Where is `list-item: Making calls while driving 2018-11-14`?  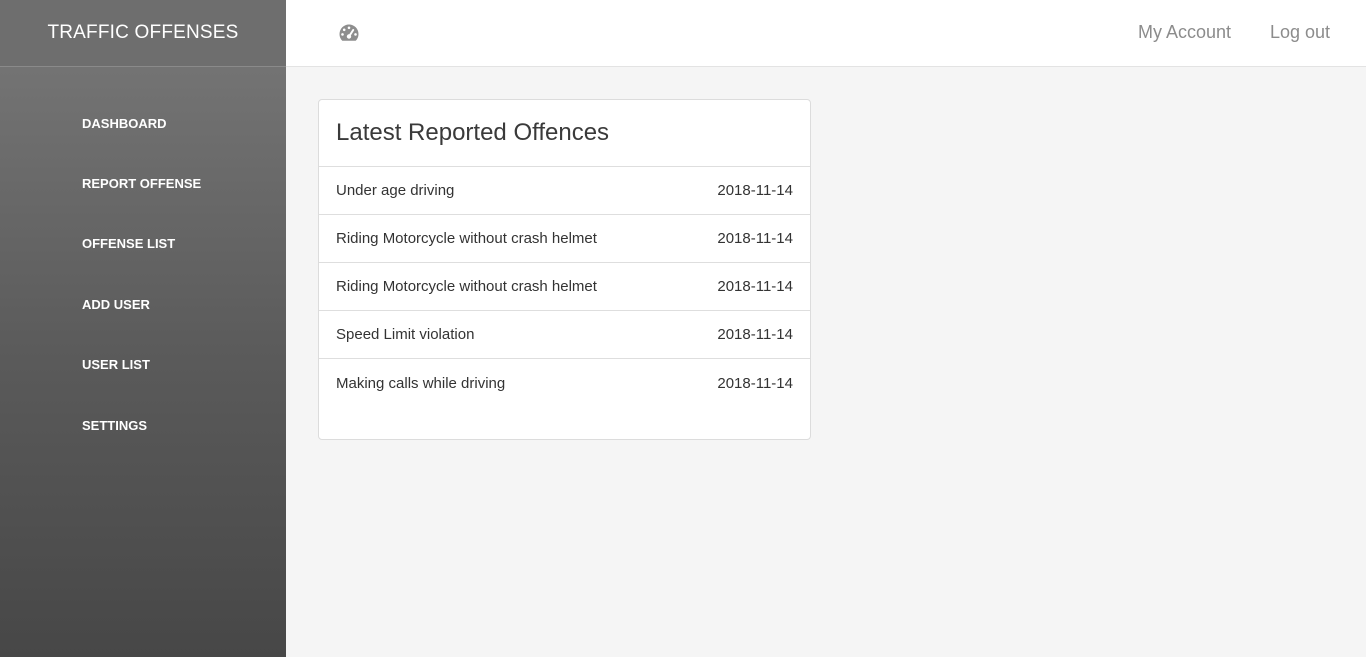 list-item: Making calls while driving 2018-11-14 is located at coordinates (564, 383).